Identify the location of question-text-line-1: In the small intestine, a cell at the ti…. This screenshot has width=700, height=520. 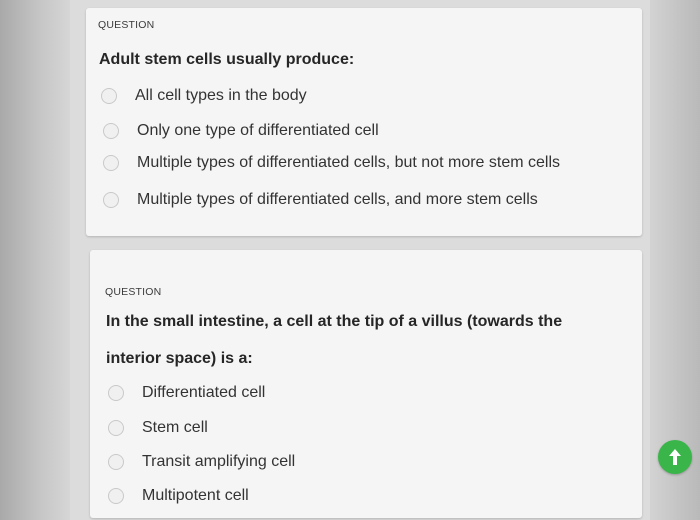
(334, 321).